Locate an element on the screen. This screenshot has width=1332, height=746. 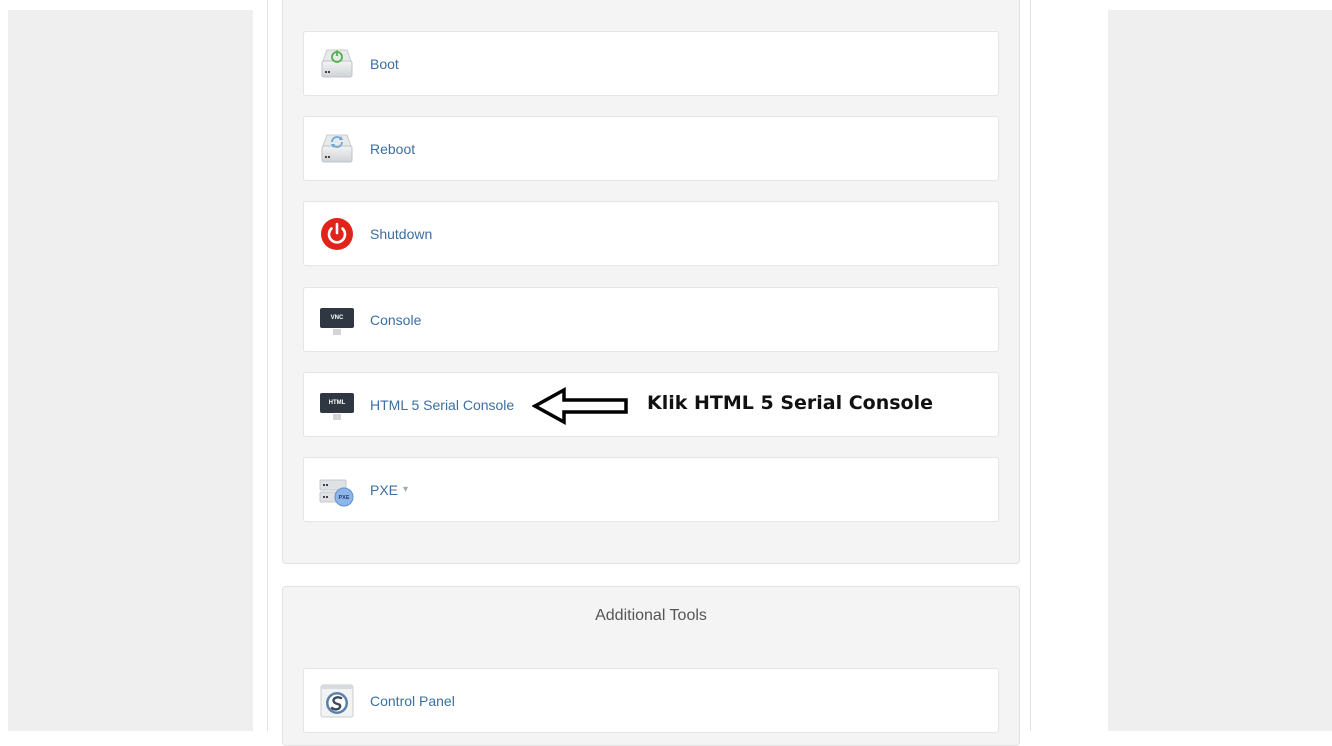
instruction-annotation: Klik HTML 5 Serial Console is located at coordinates (790, 403).